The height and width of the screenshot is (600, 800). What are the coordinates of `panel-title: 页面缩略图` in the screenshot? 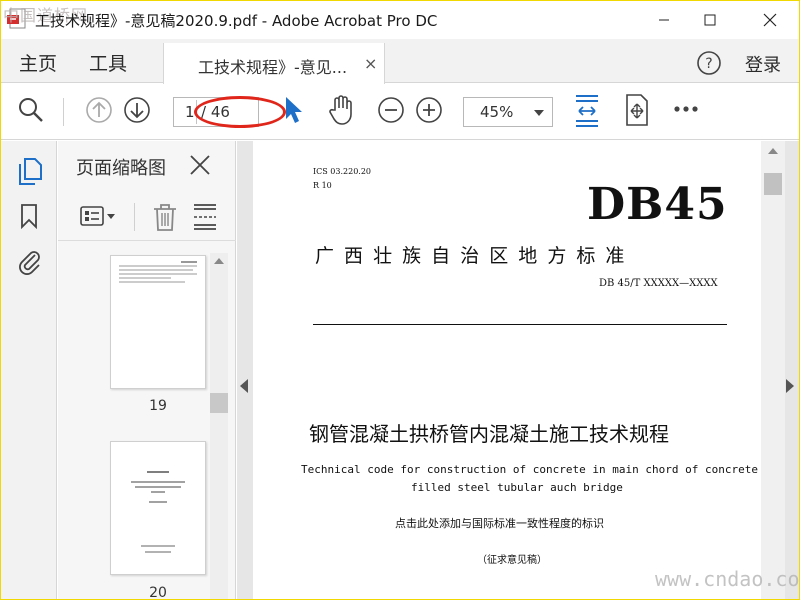 It's located at (121, 168).